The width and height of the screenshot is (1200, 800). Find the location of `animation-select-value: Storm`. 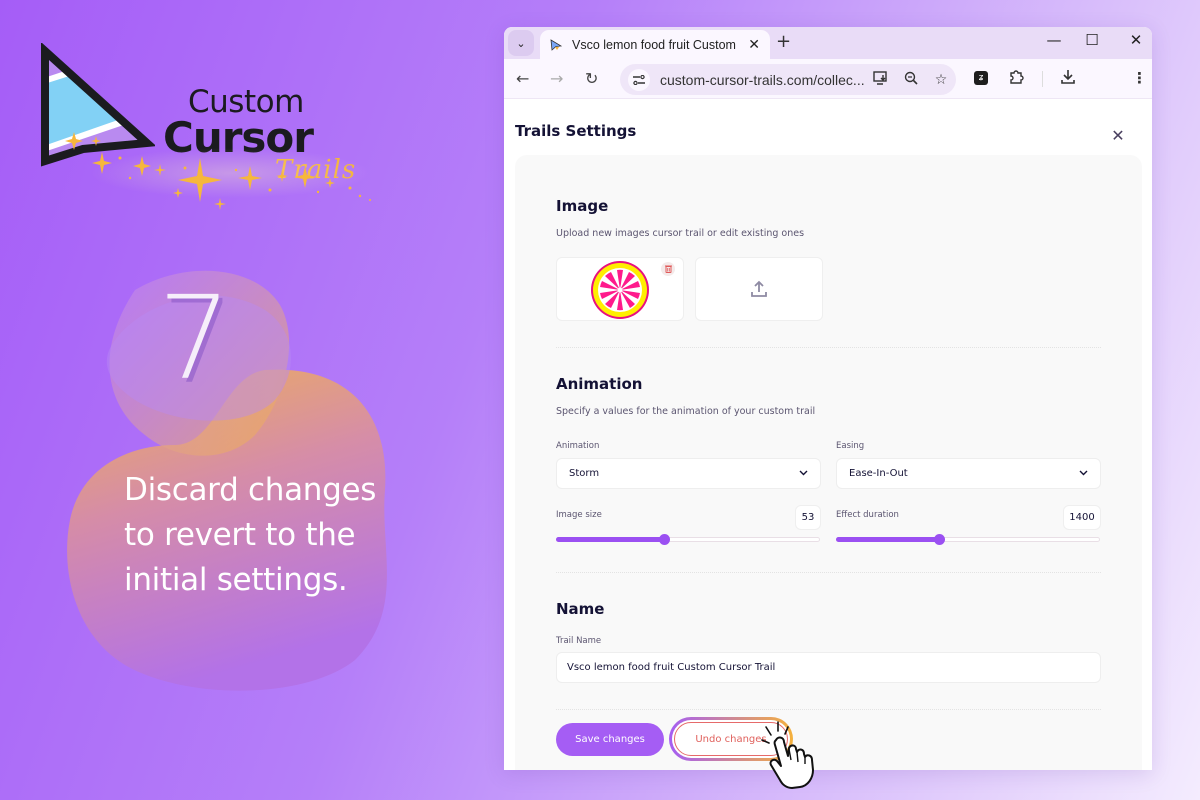

animation-select-value: Storm is located at coordinates (584, 473).